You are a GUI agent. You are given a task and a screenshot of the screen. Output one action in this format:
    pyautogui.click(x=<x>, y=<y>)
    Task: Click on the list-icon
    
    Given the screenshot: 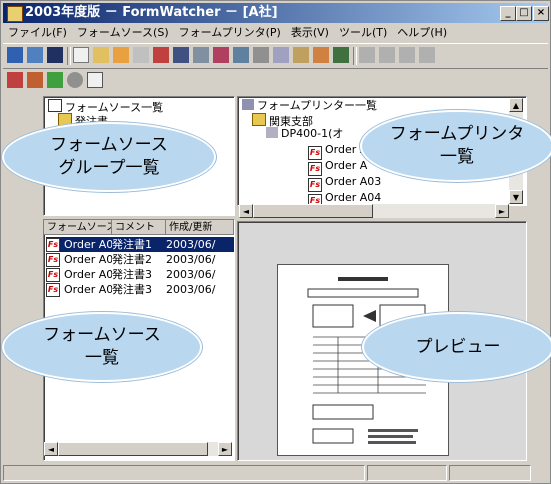 What is the action you would take?
    pyautogui.click(x=55, y=105)
    